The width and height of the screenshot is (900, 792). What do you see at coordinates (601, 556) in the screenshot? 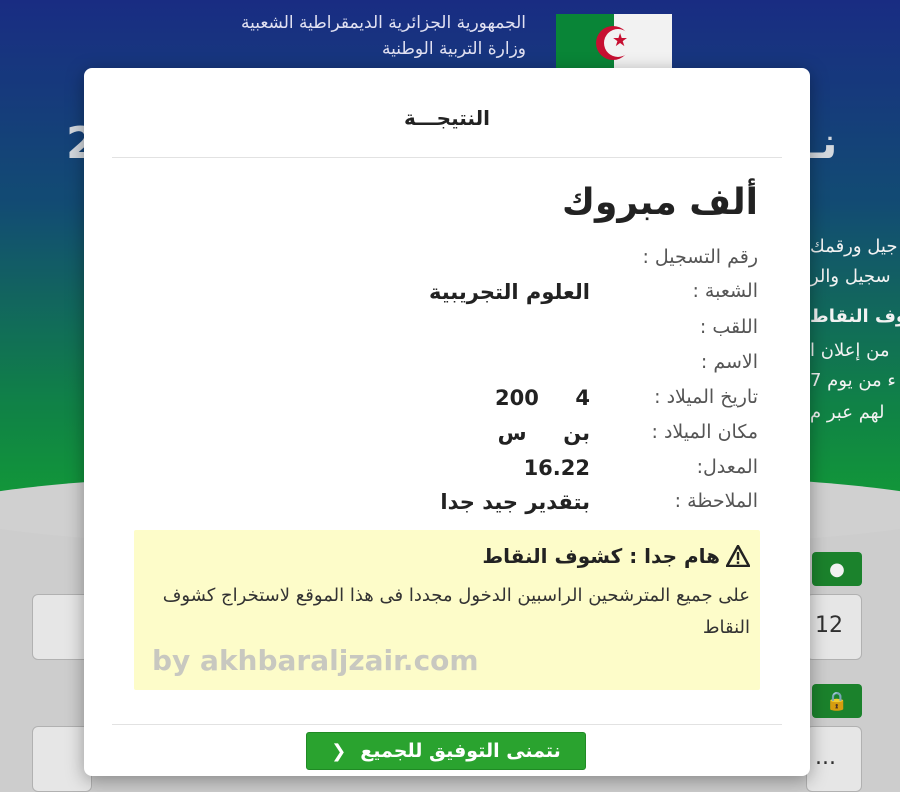
I see `alert-title: هام جدا : كشوف النقاط` at bounding box center [601, 556].